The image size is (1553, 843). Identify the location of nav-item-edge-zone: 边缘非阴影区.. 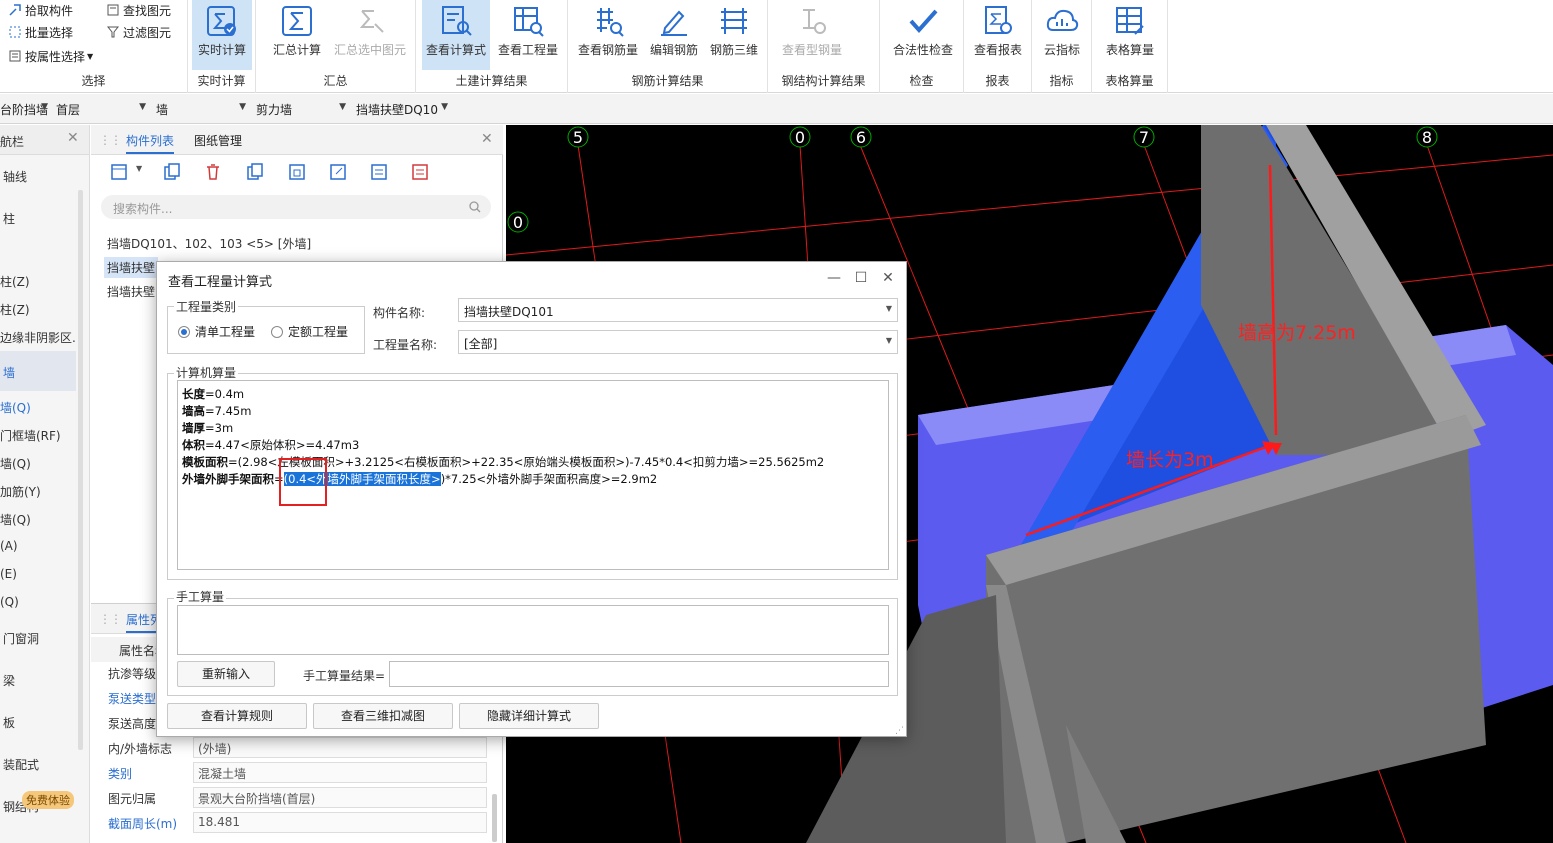
(38, 337).